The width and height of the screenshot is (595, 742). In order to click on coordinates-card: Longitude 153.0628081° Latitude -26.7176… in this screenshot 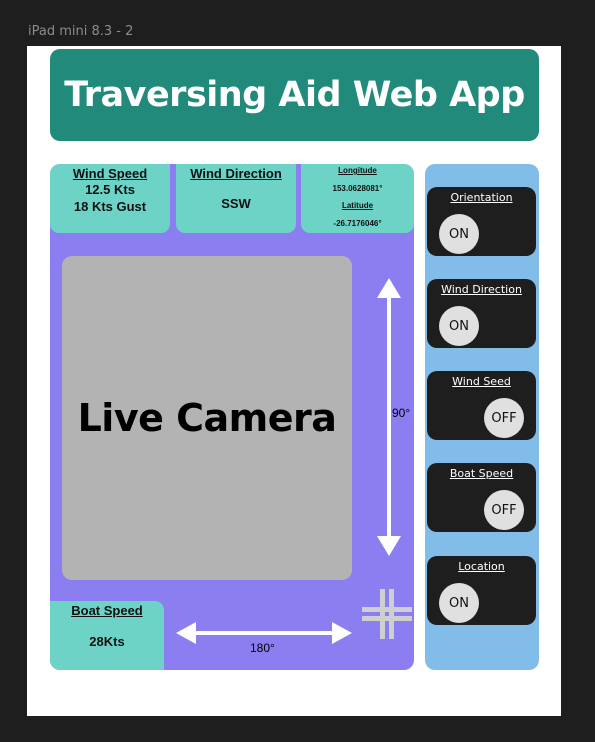, I will do `click(357, 198)`.